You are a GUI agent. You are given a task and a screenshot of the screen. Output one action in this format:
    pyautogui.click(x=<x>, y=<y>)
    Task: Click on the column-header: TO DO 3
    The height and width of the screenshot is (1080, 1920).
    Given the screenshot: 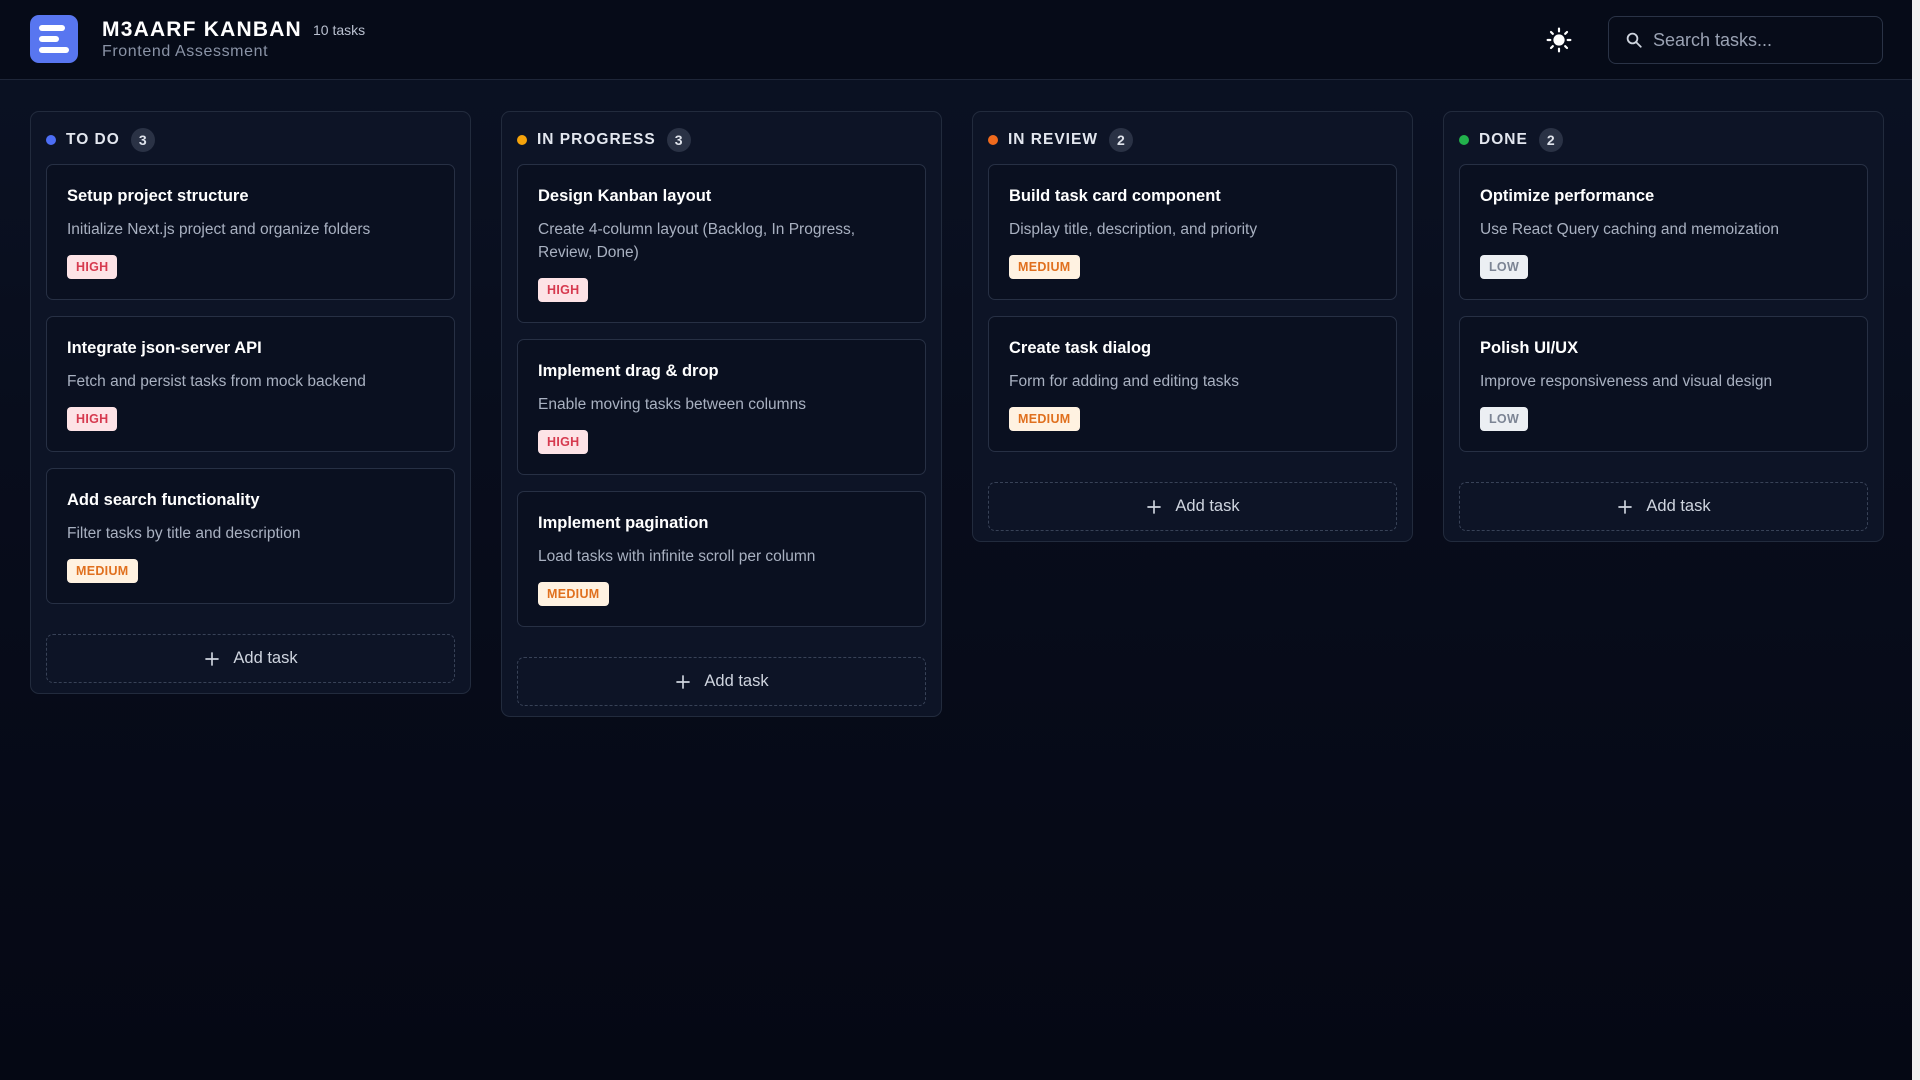 What is the action you would take?
    pyautogui.click(x=250, y=134)
    